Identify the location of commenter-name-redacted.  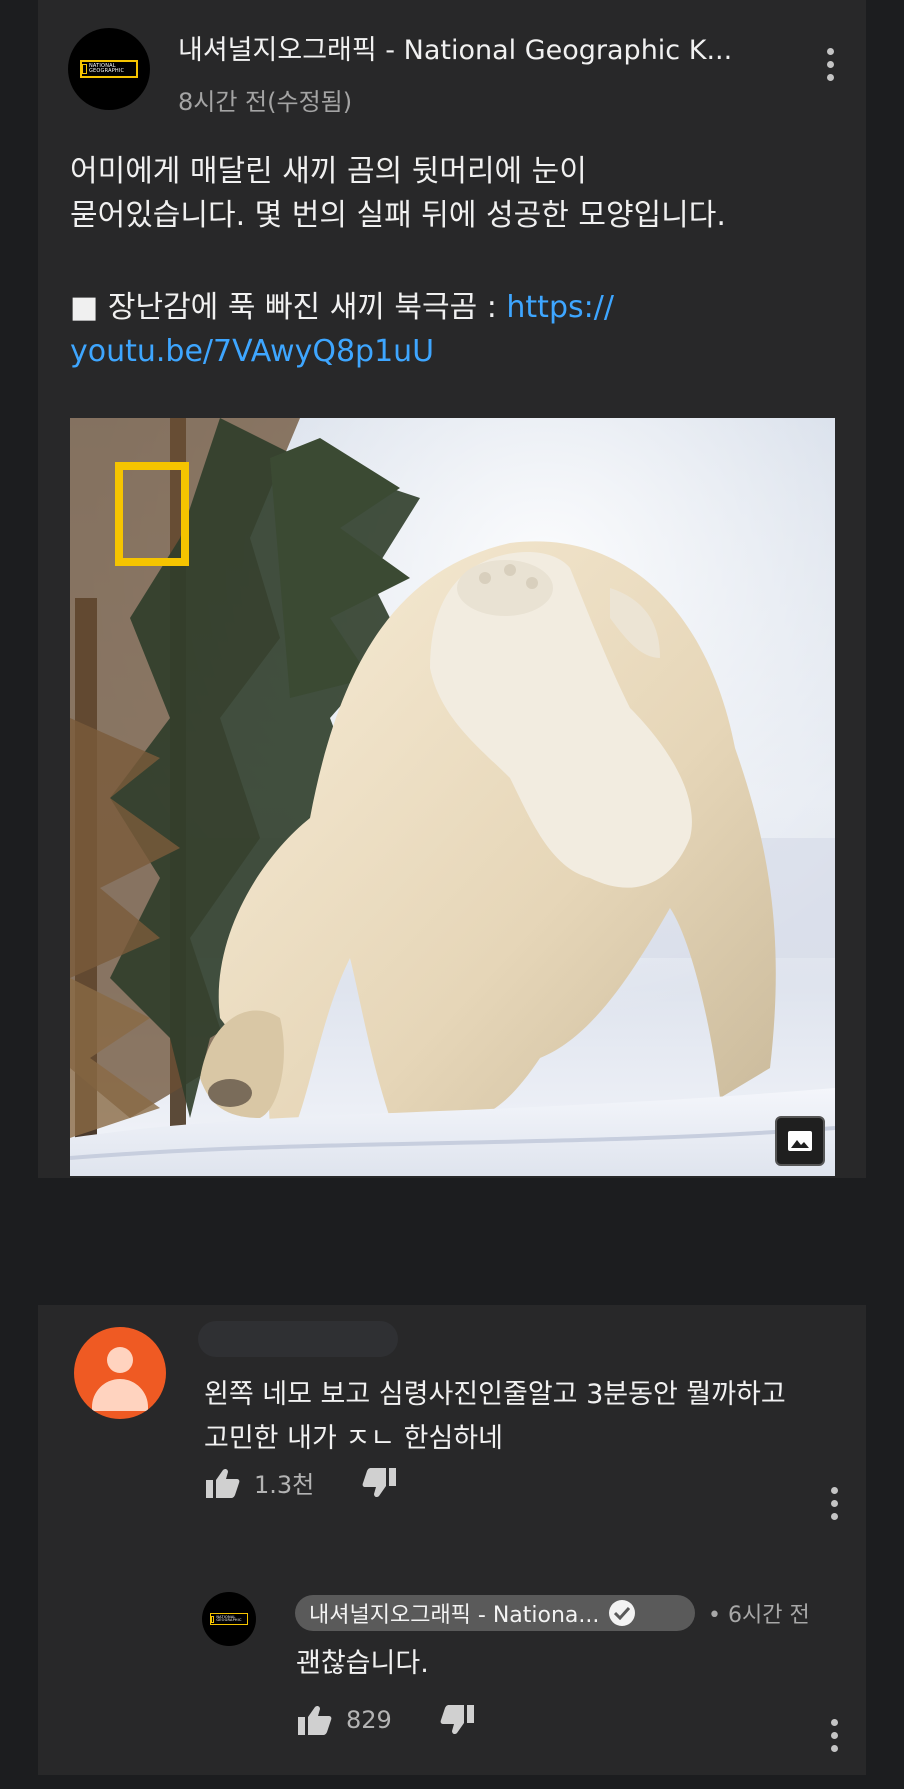
(298, 1339).